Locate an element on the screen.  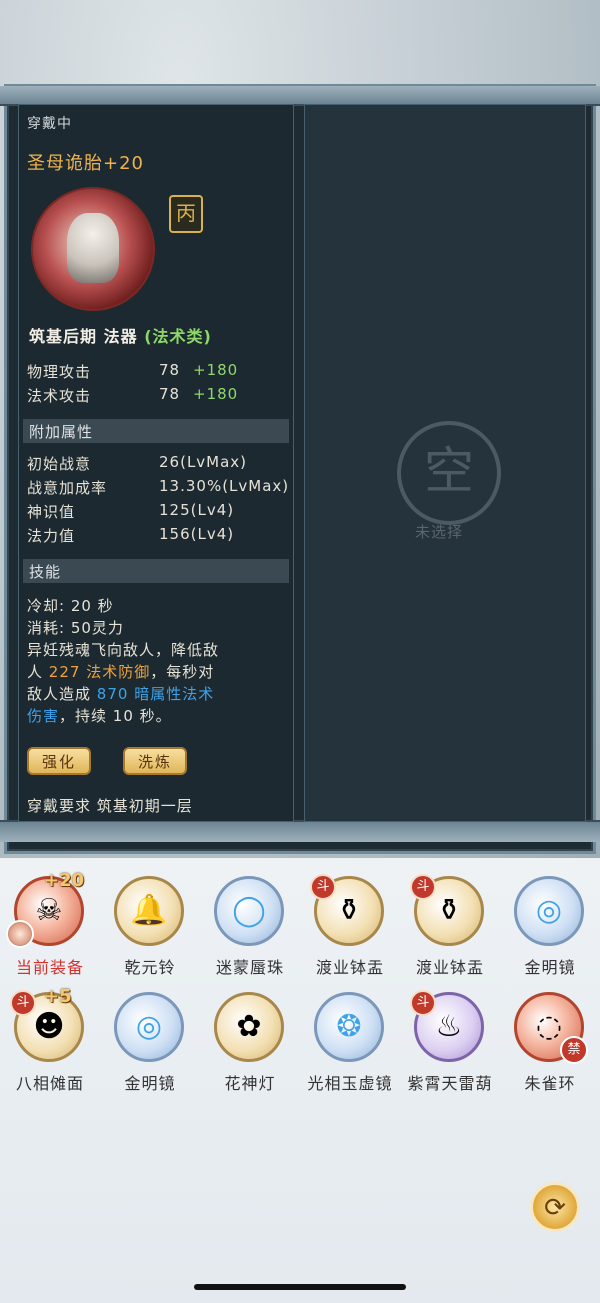
item-glyph: 🔔 is located at coordinates (149, 910).